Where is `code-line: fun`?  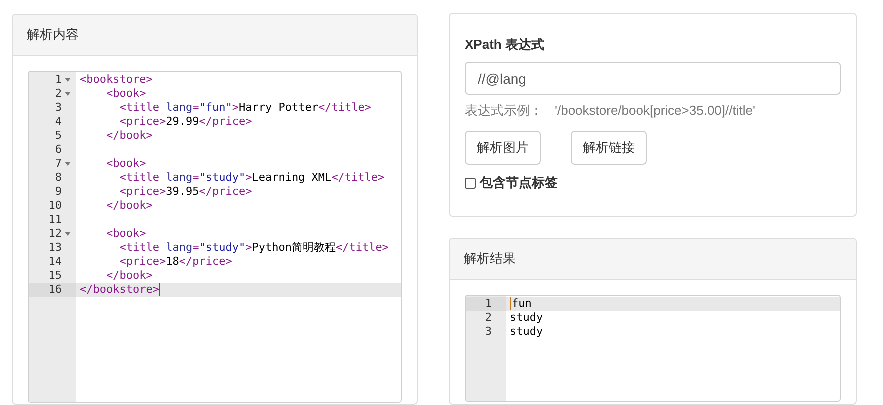
code-line: fun is located at coordinates (522, 304).